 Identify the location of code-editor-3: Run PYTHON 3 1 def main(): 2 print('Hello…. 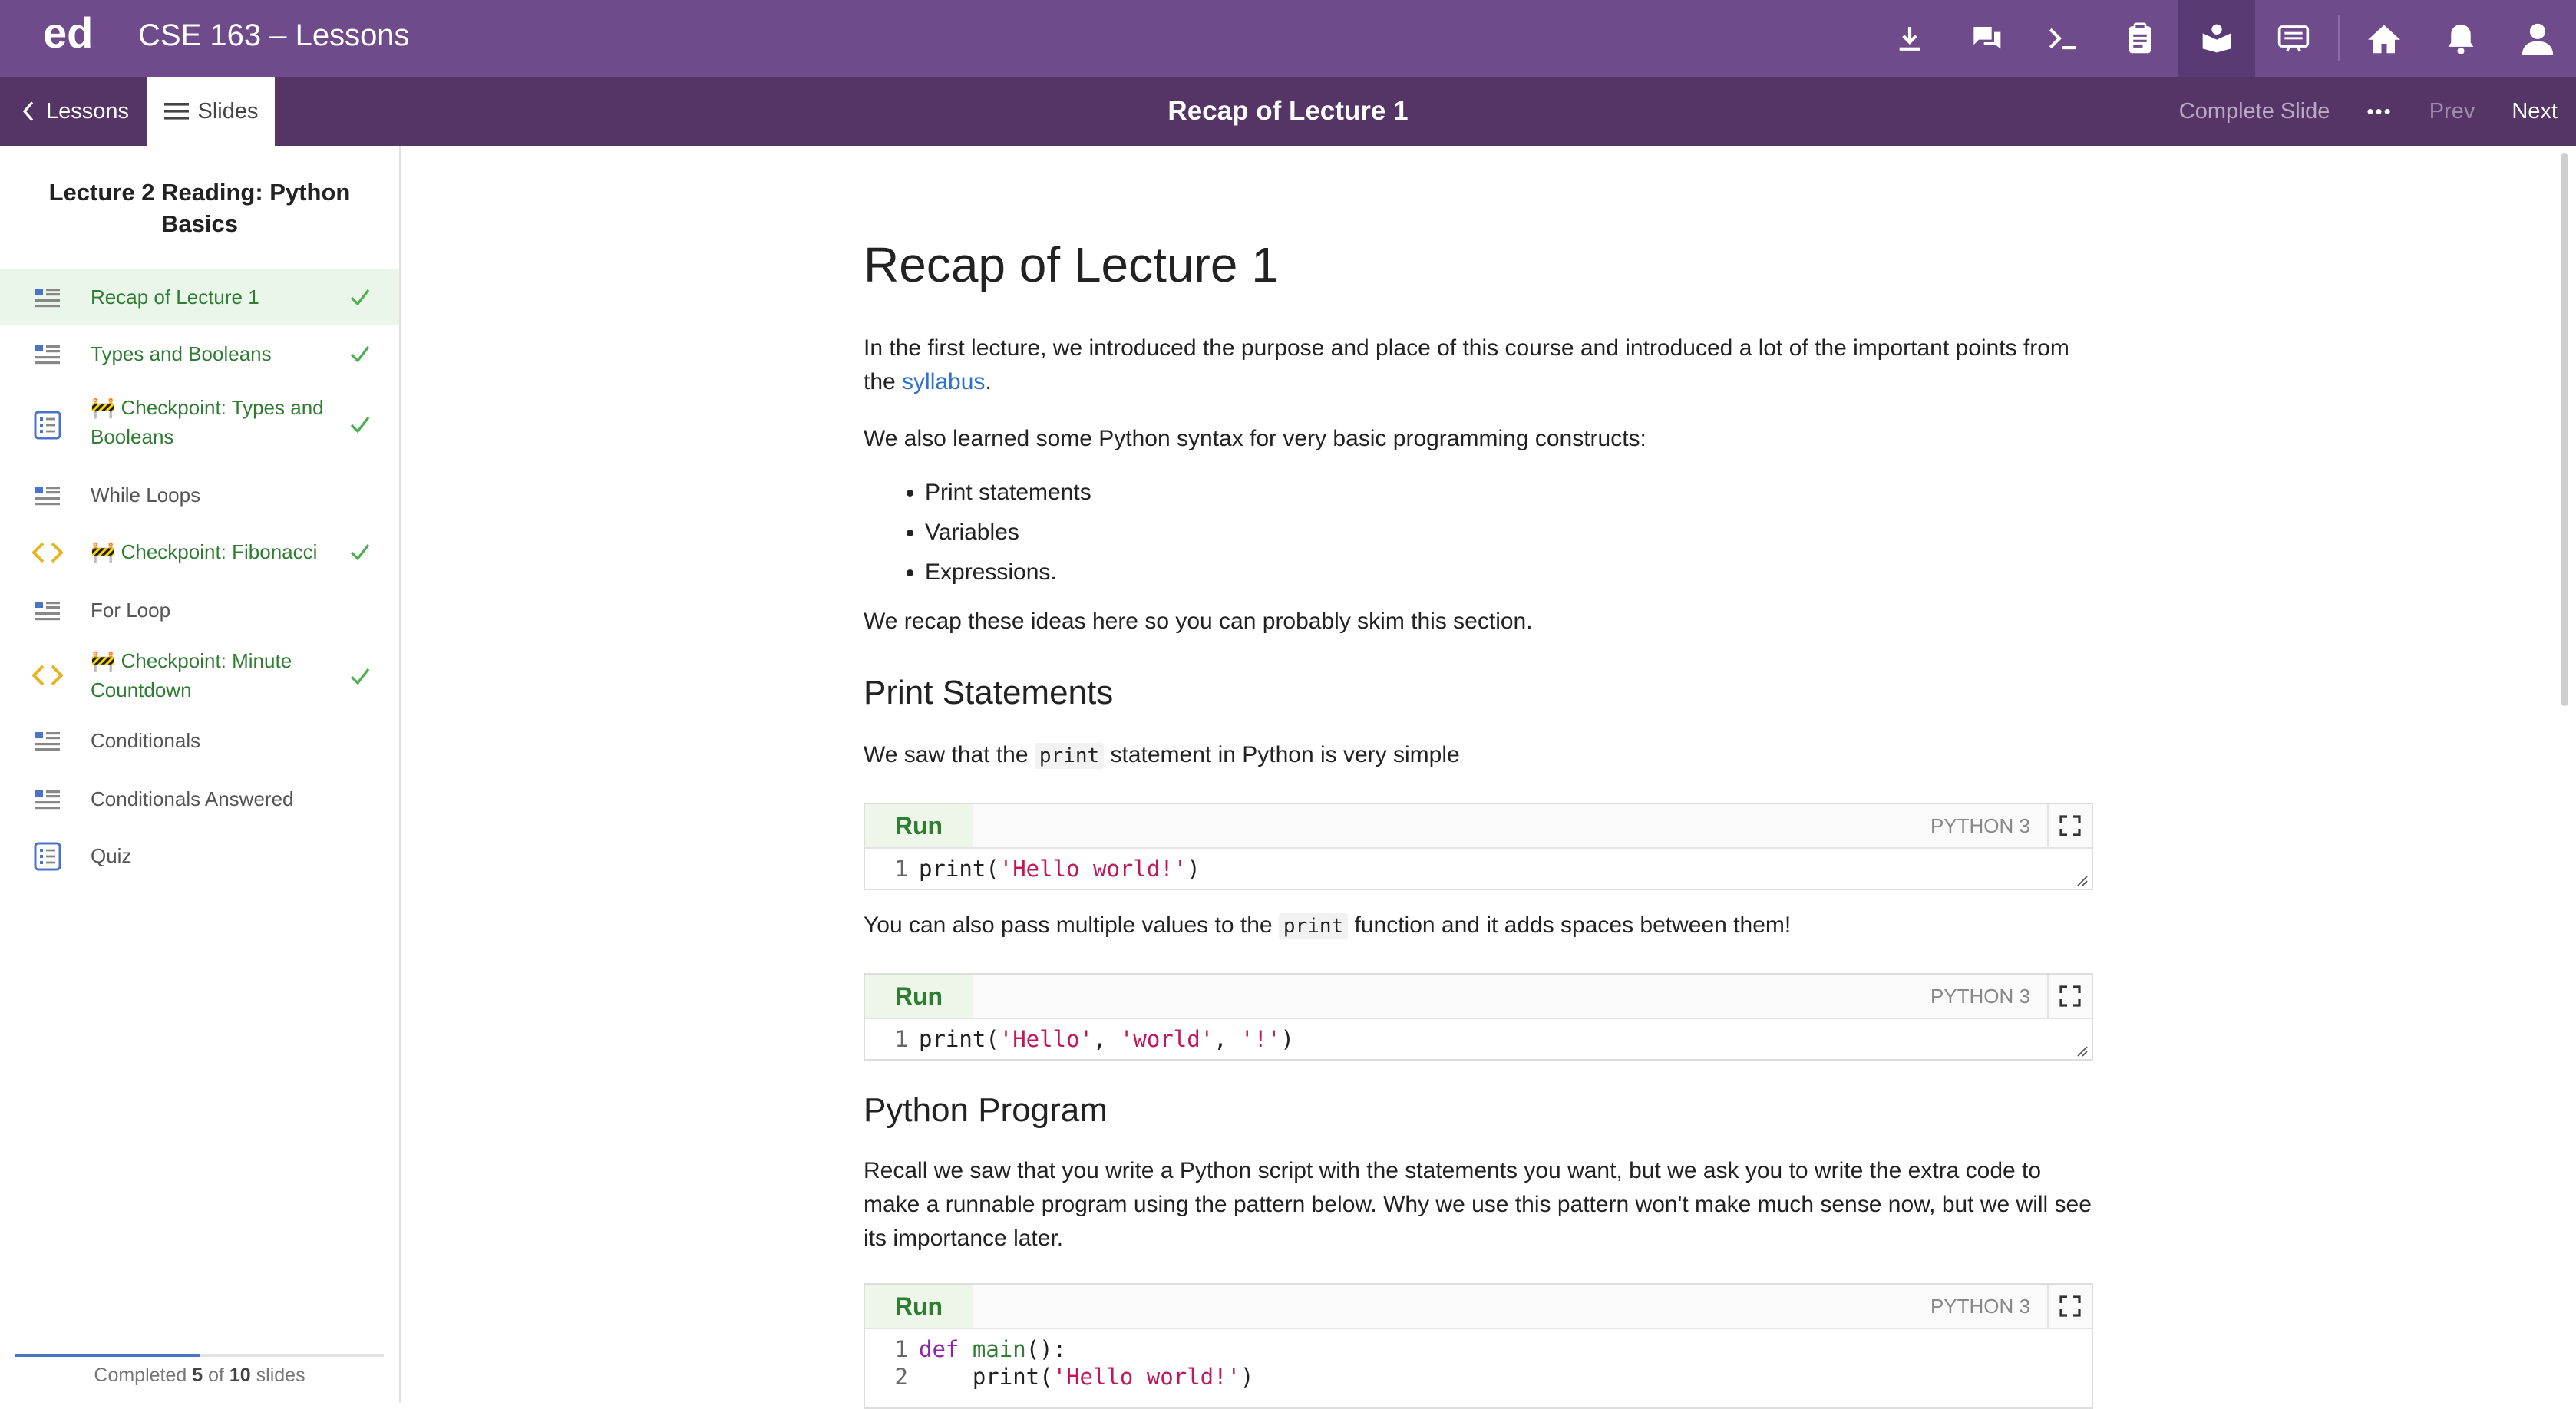
(1478, 1346).